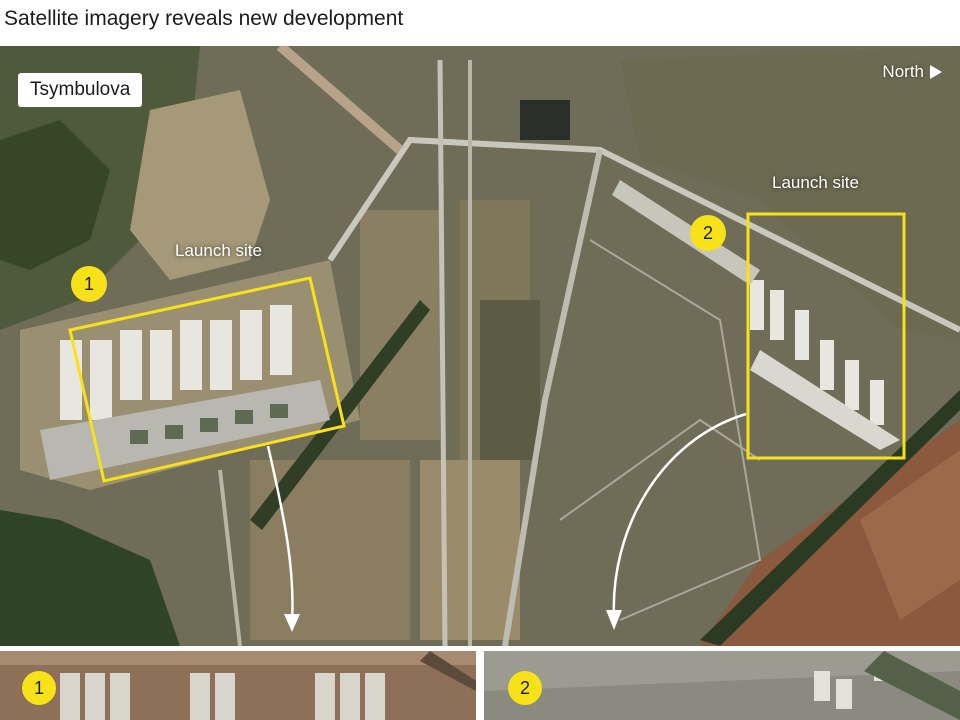  I want to click on inset-site-2: 2, so click(722, 685).